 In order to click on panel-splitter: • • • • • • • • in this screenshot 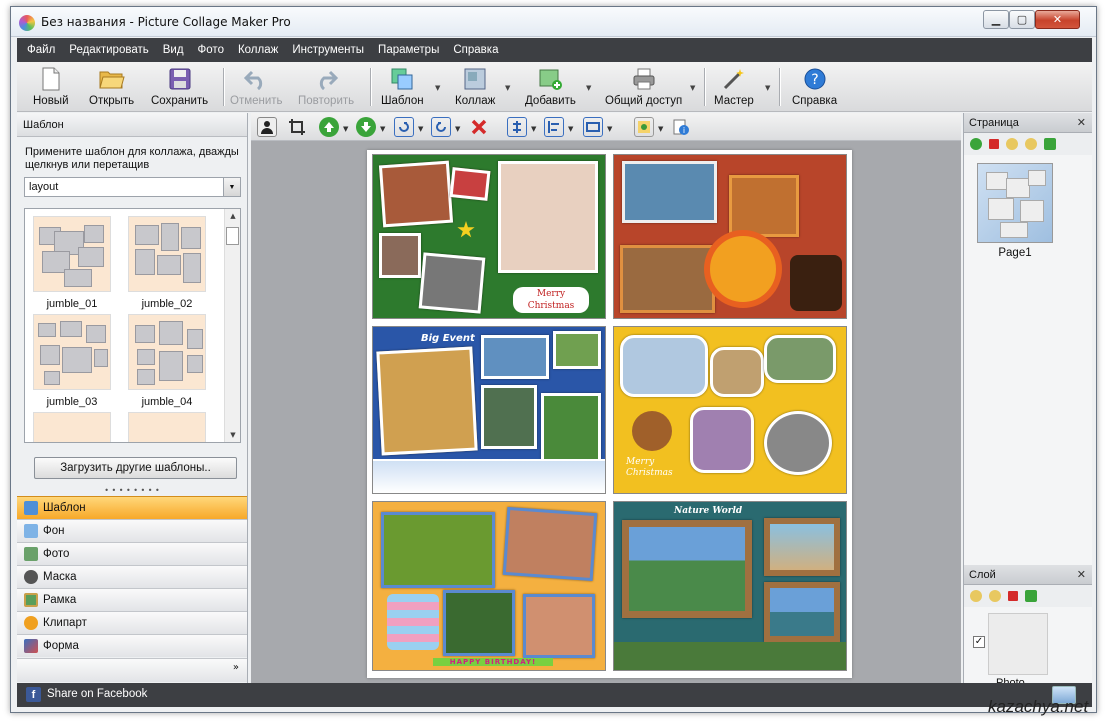, I will do `click(132, 491)`.